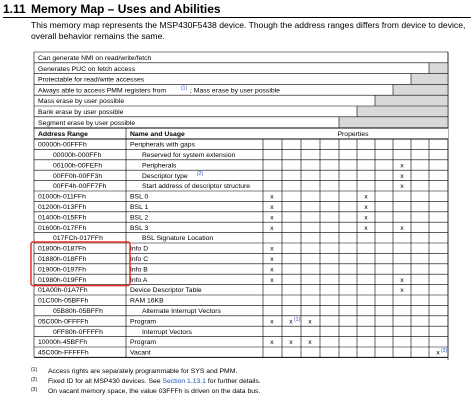 The width and height of the screenshot is (474, 407). What do you see at coordinates (79, 186) in the screenshot?
I see `address-cell: 00FF4h-00FF7Fh` at bounding box center [79, 186].